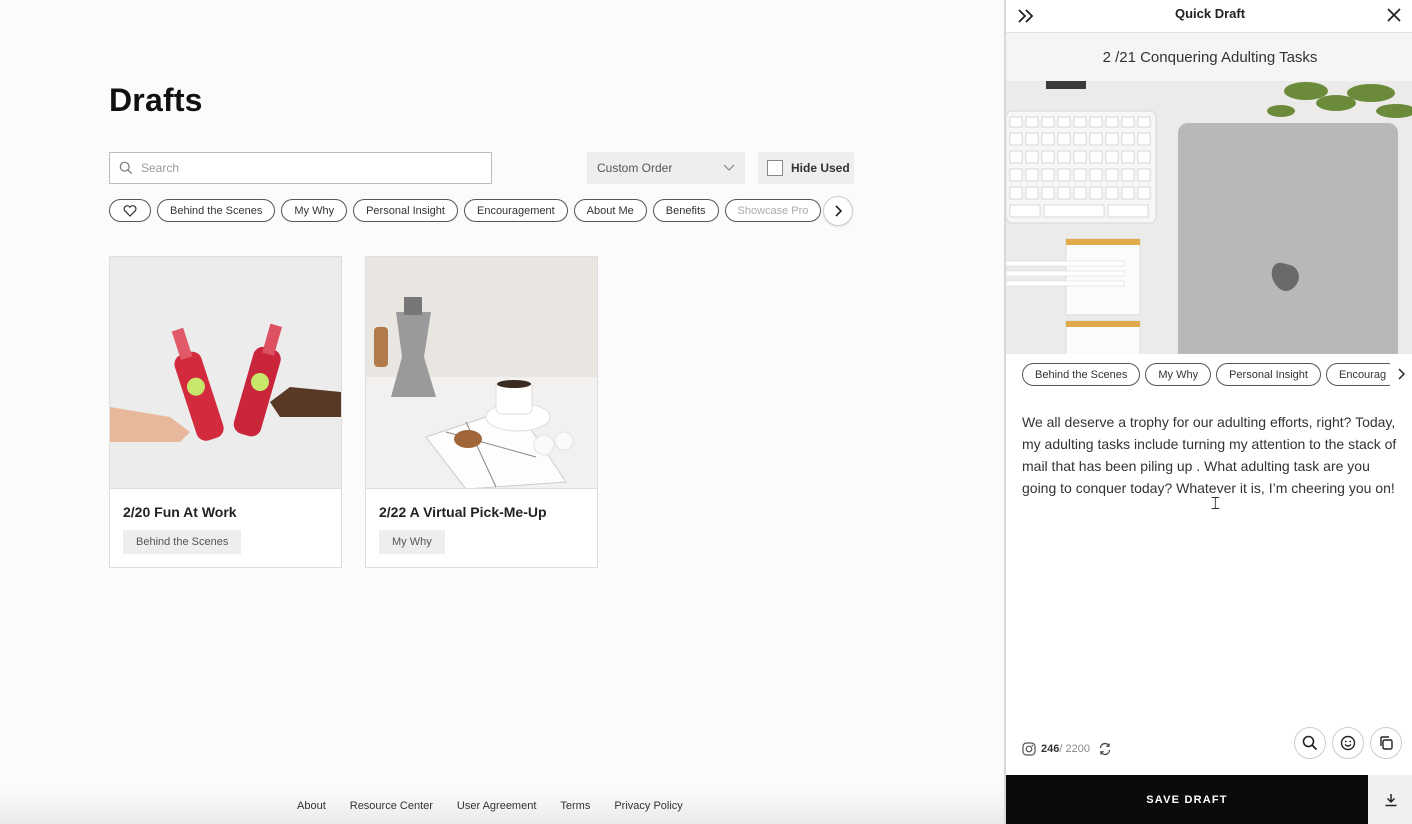 This screenshot has width=1412, height=824. I want to click on draft-card-tag: My Why, so click(412, 542).